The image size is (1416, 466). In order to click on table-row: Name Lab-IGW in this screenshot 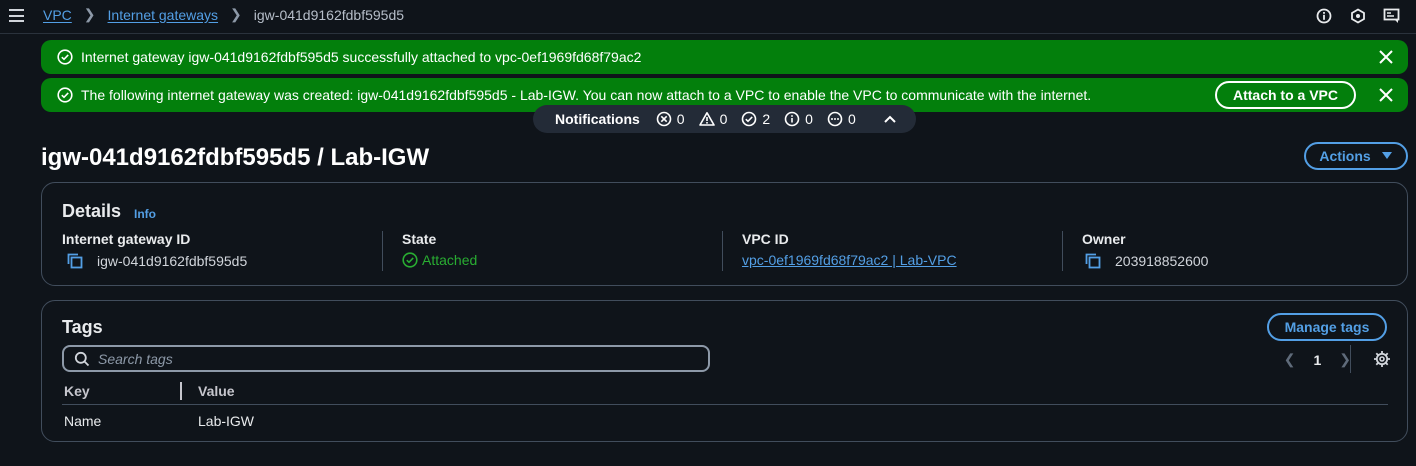, I will do `click(725, 423)`.